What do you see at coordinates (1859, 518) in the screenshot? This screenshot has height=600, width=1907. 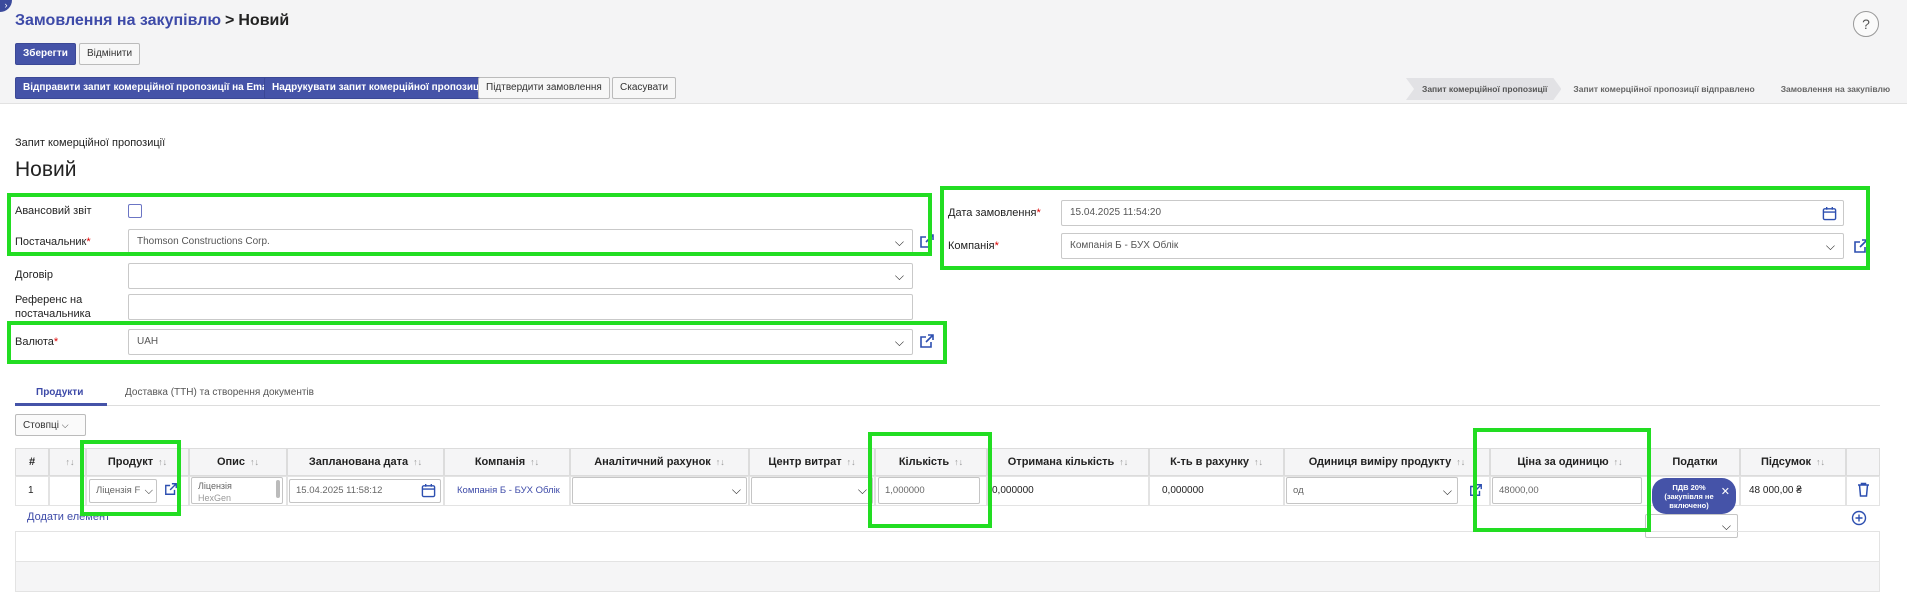 I see `add-icon` at bounding box center [1859, 518].